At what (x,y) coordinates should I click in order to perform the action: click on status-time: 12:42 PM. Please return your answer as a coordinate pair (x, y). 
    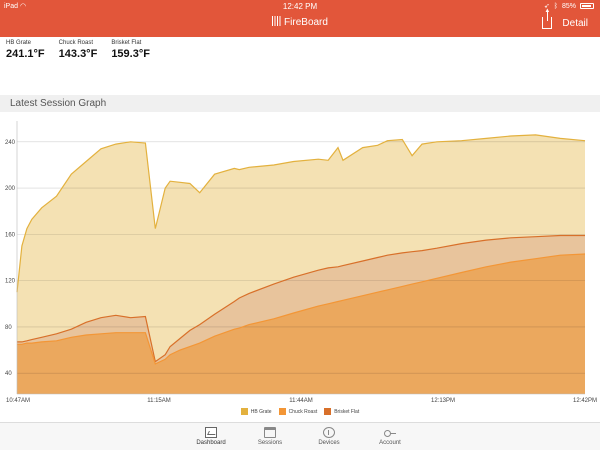
    Looking at the image, I should click on (300, 6).